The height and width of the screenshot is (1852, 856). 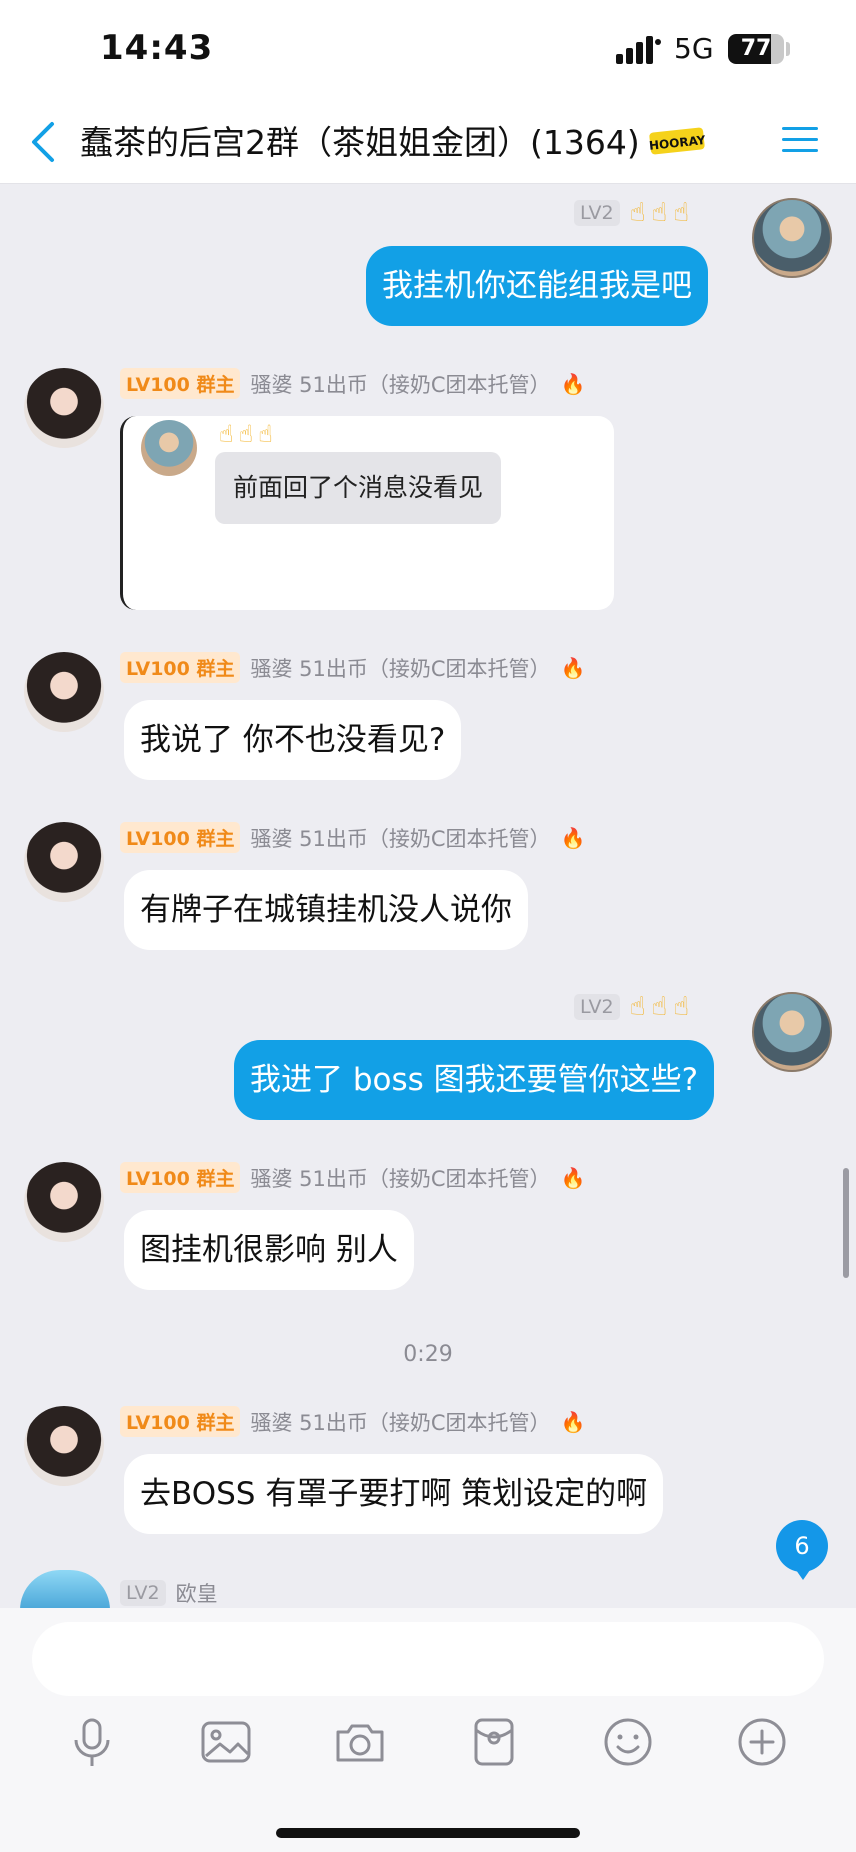 I want to click on quoted-avatar, so click(x=169, y=448).